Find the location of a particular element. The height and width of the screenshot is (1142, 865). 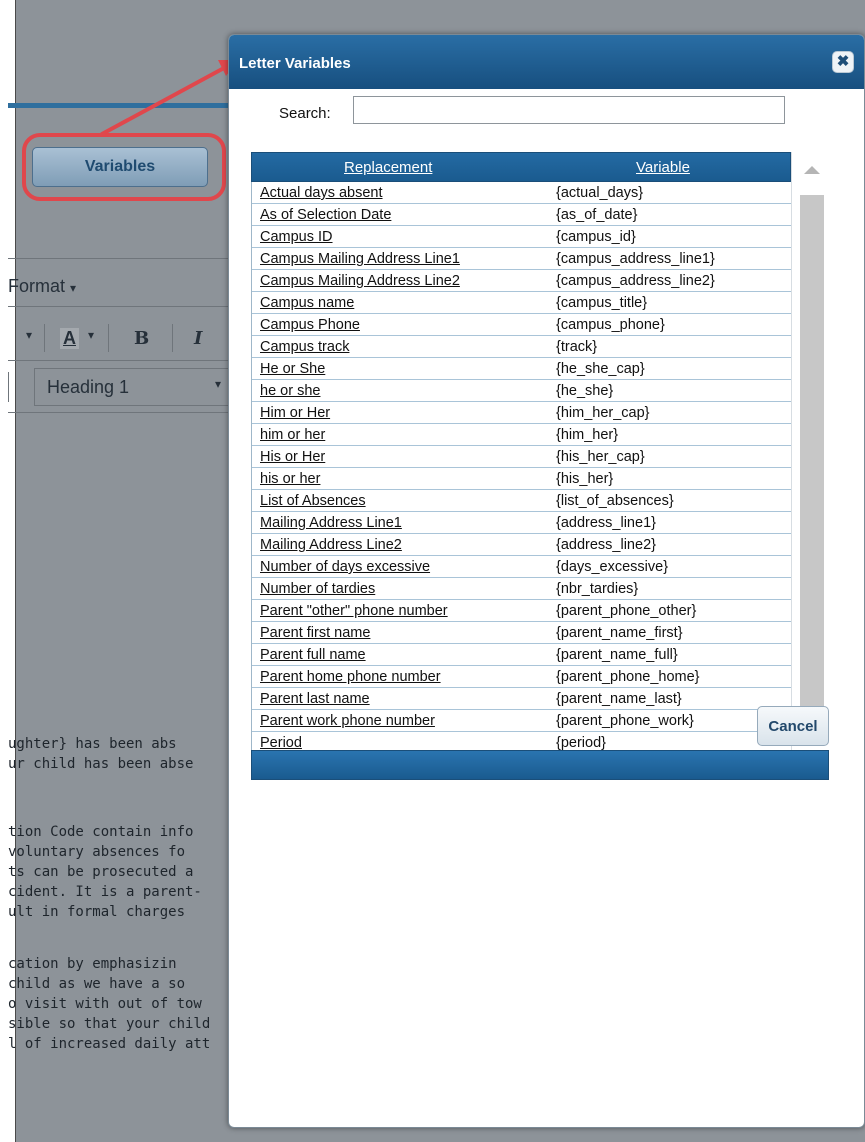

table-row: As of Selection Date {as_of_date} is located at coordinates (521, 215).